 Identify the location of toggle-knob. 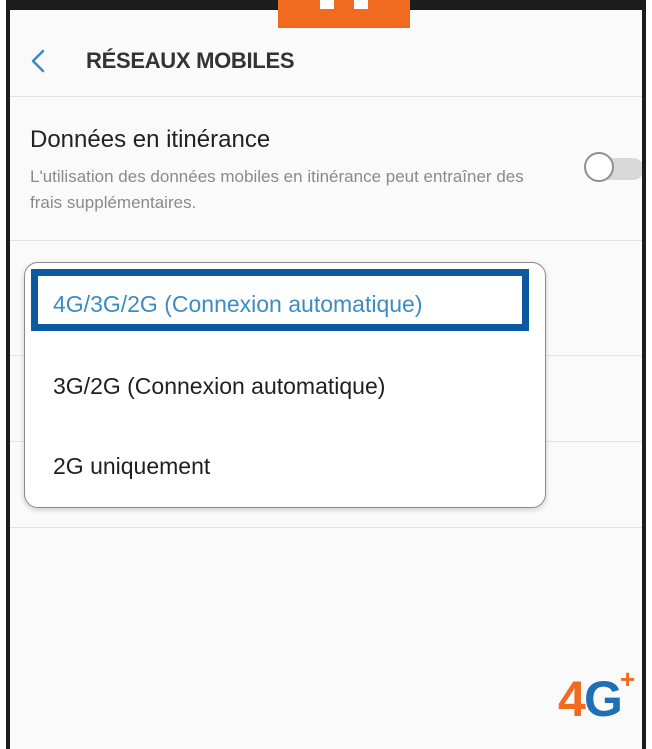
(599, 167).